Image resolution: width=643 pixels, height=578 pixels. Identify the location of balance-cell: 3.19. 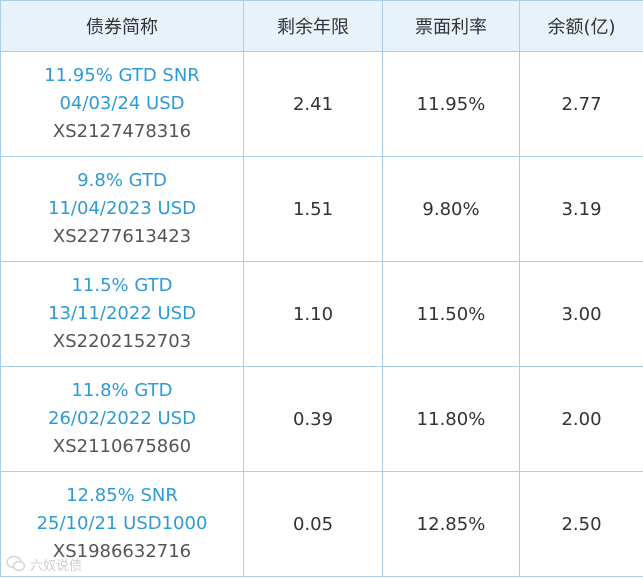
(581, 209).